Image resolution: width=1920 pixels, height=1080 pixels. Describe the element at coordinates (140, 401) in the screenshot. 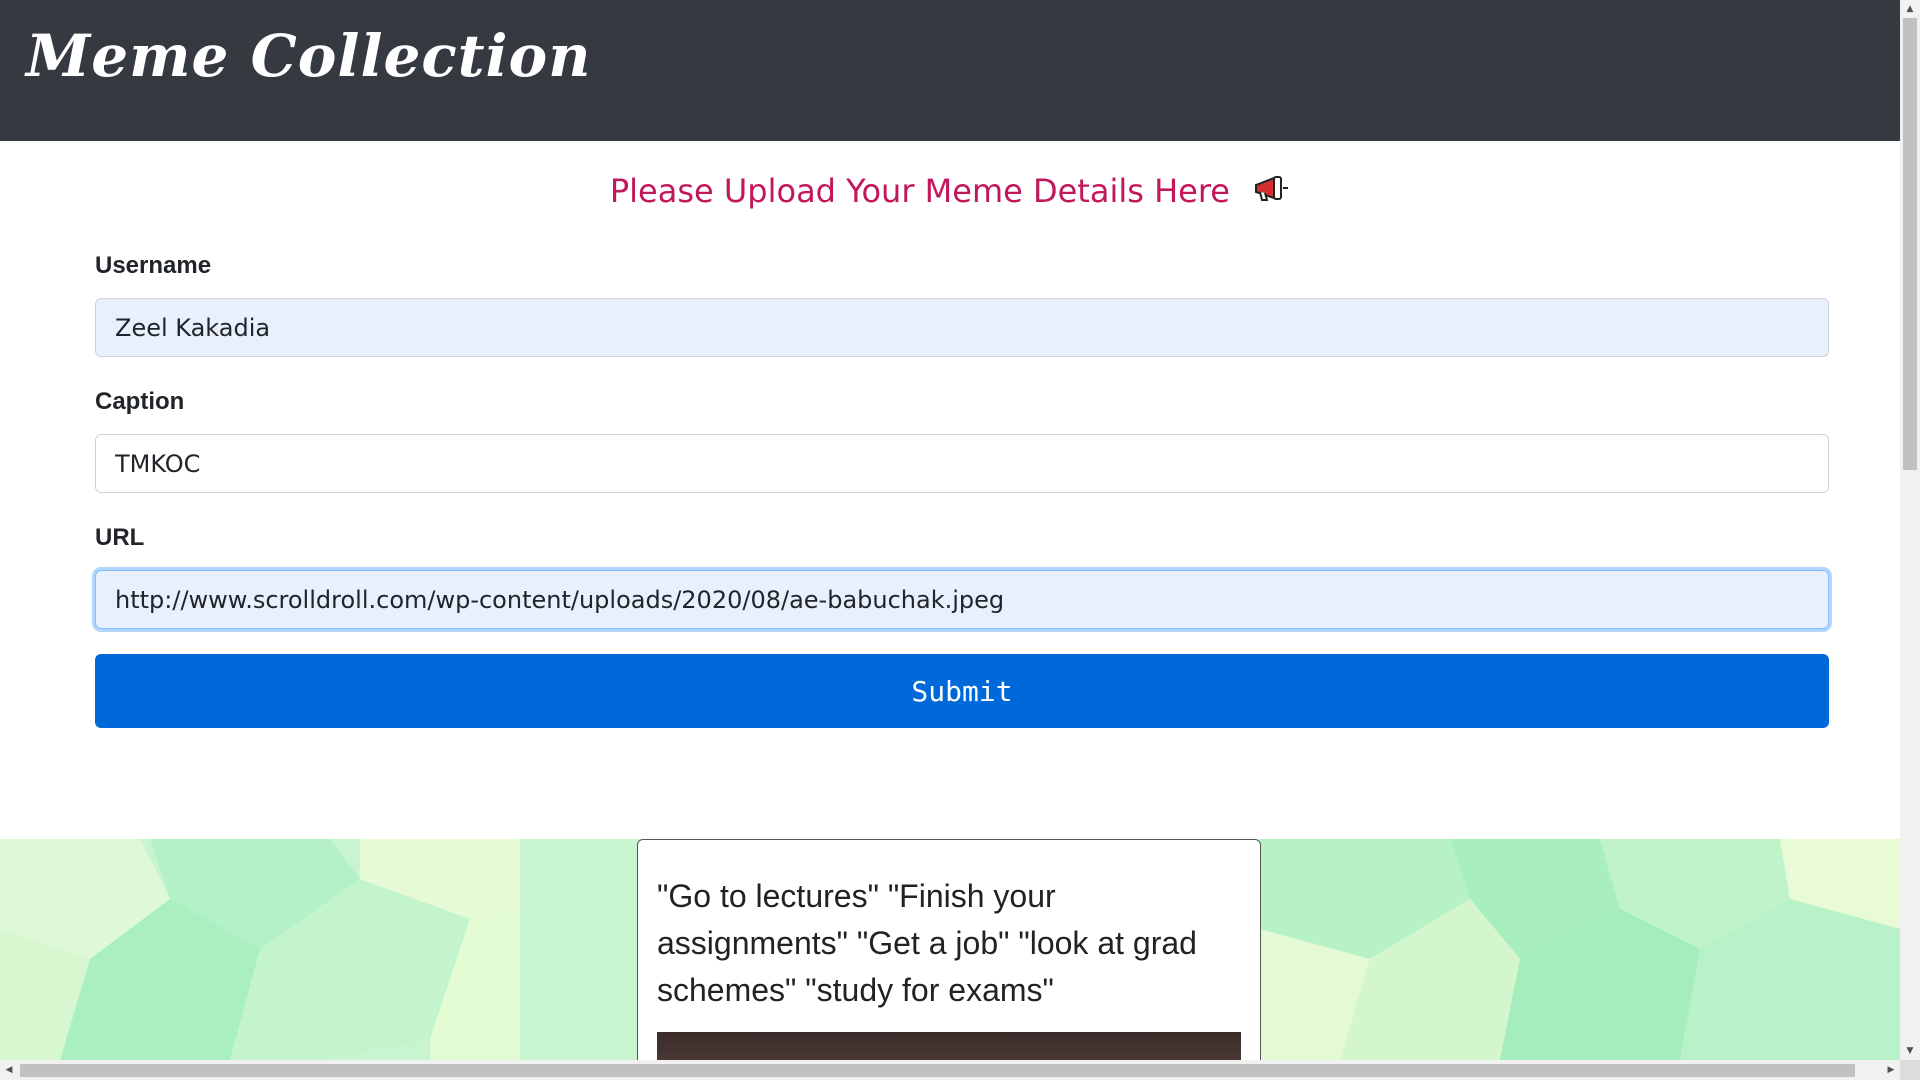

I see `caption-label: Caption` at that location.